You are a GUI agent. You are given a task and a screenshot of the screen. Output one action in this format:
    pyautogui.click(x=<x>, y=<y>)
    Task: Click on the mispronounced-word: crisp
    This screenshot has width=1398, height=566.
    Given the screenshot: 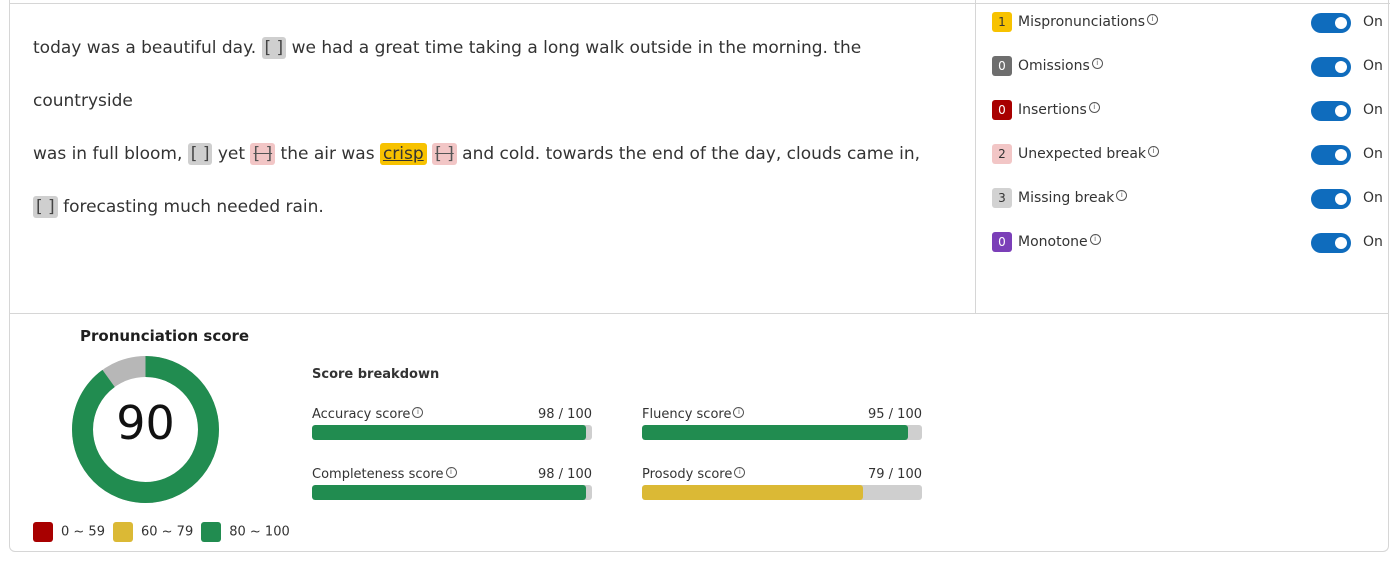 What is the action you would take?
    pyautogui.click(x=403, y=154)
    